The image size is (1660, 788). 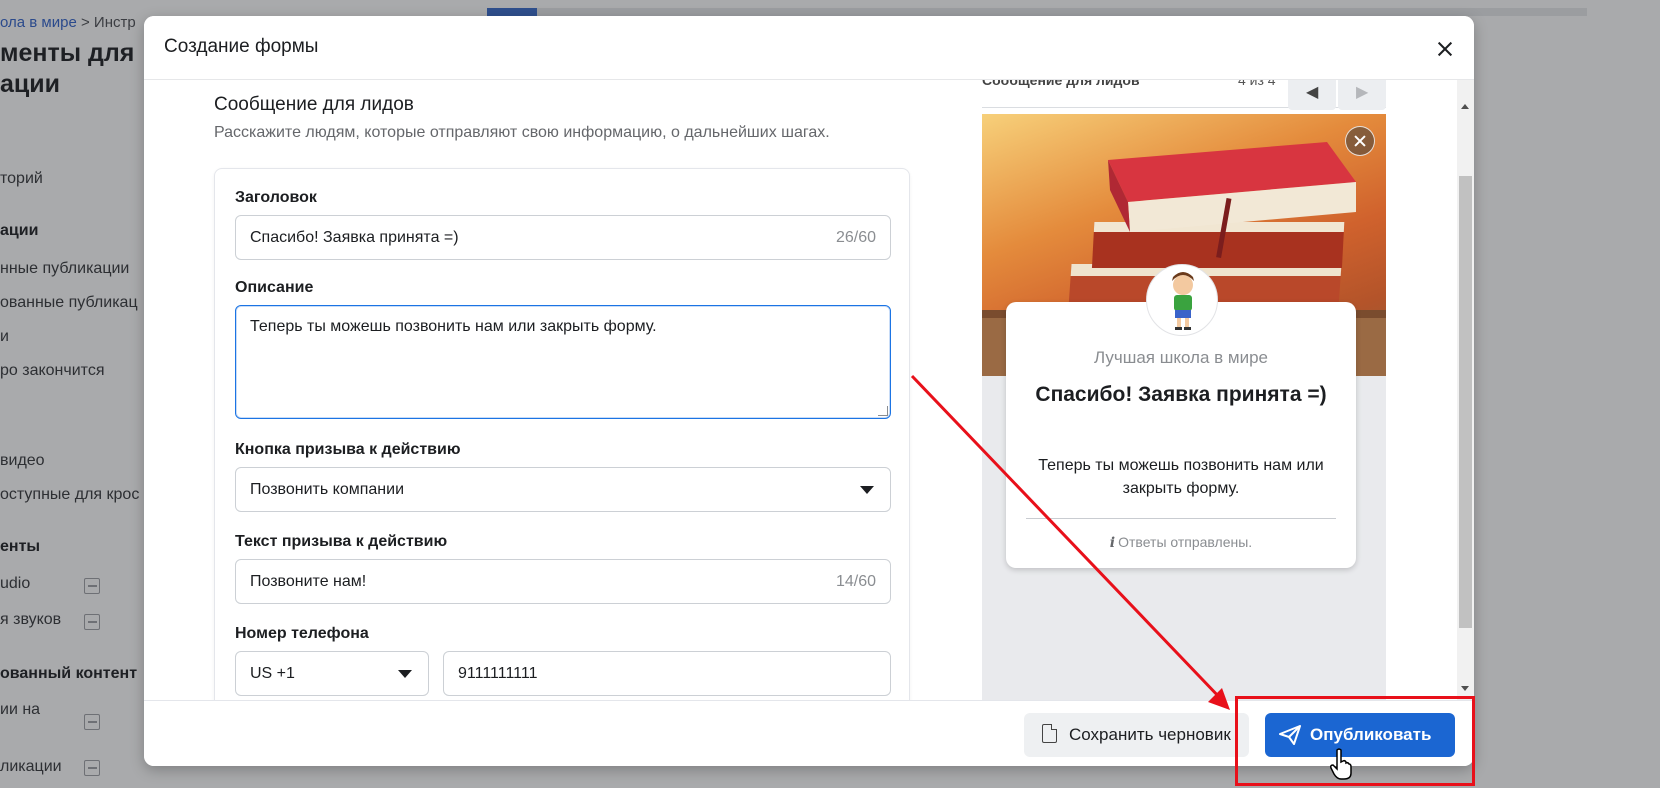 What do you see at coordinates (22, 461) in the screenshot?
I see `bg-nav-item: видео` at bounding box center [22, 461].